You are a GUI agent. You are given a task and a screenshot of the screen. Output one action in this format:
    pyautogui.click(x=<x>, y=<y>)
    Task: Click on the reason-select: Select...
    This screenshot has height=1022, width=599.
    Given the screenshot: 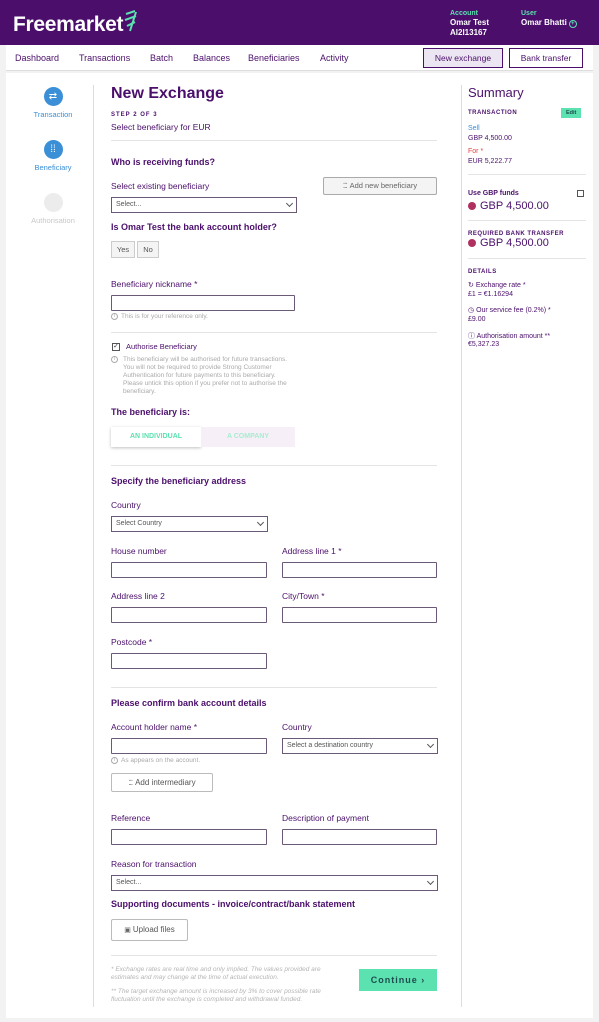 What is the action you would take?
    pyautogui.click(x=274, y=883)
    